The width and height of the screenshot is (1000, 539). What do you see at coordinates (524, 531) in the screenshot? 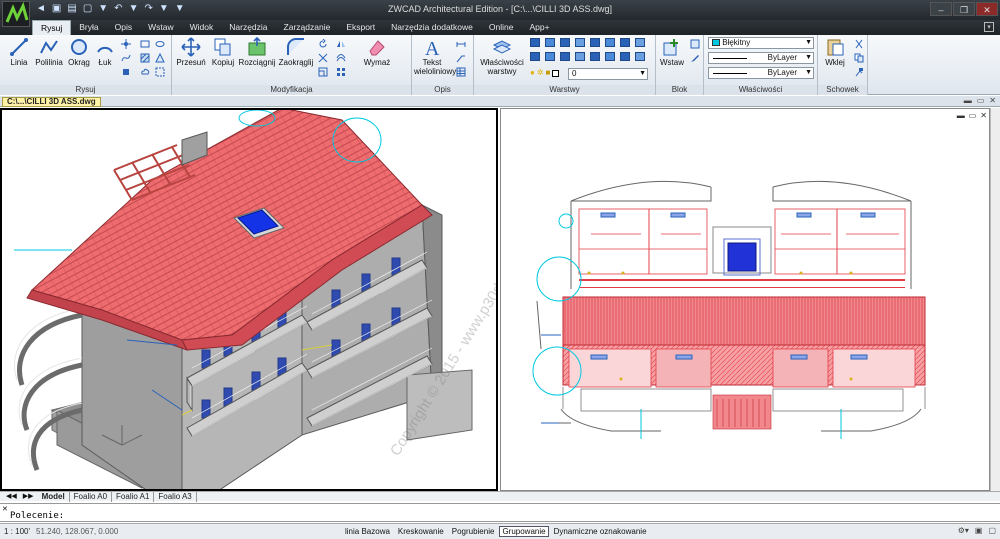
I see `toggle-grupowanie: Grupowanie` at bounding box center [524, 531].